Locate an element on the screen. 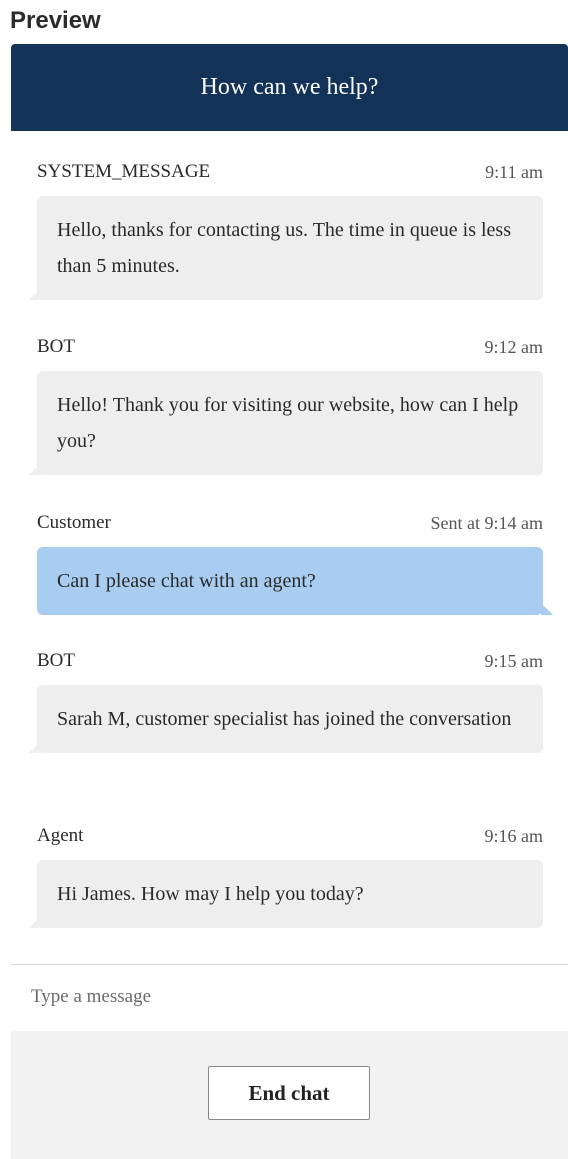  message-input is located at coordinates (289, 997).